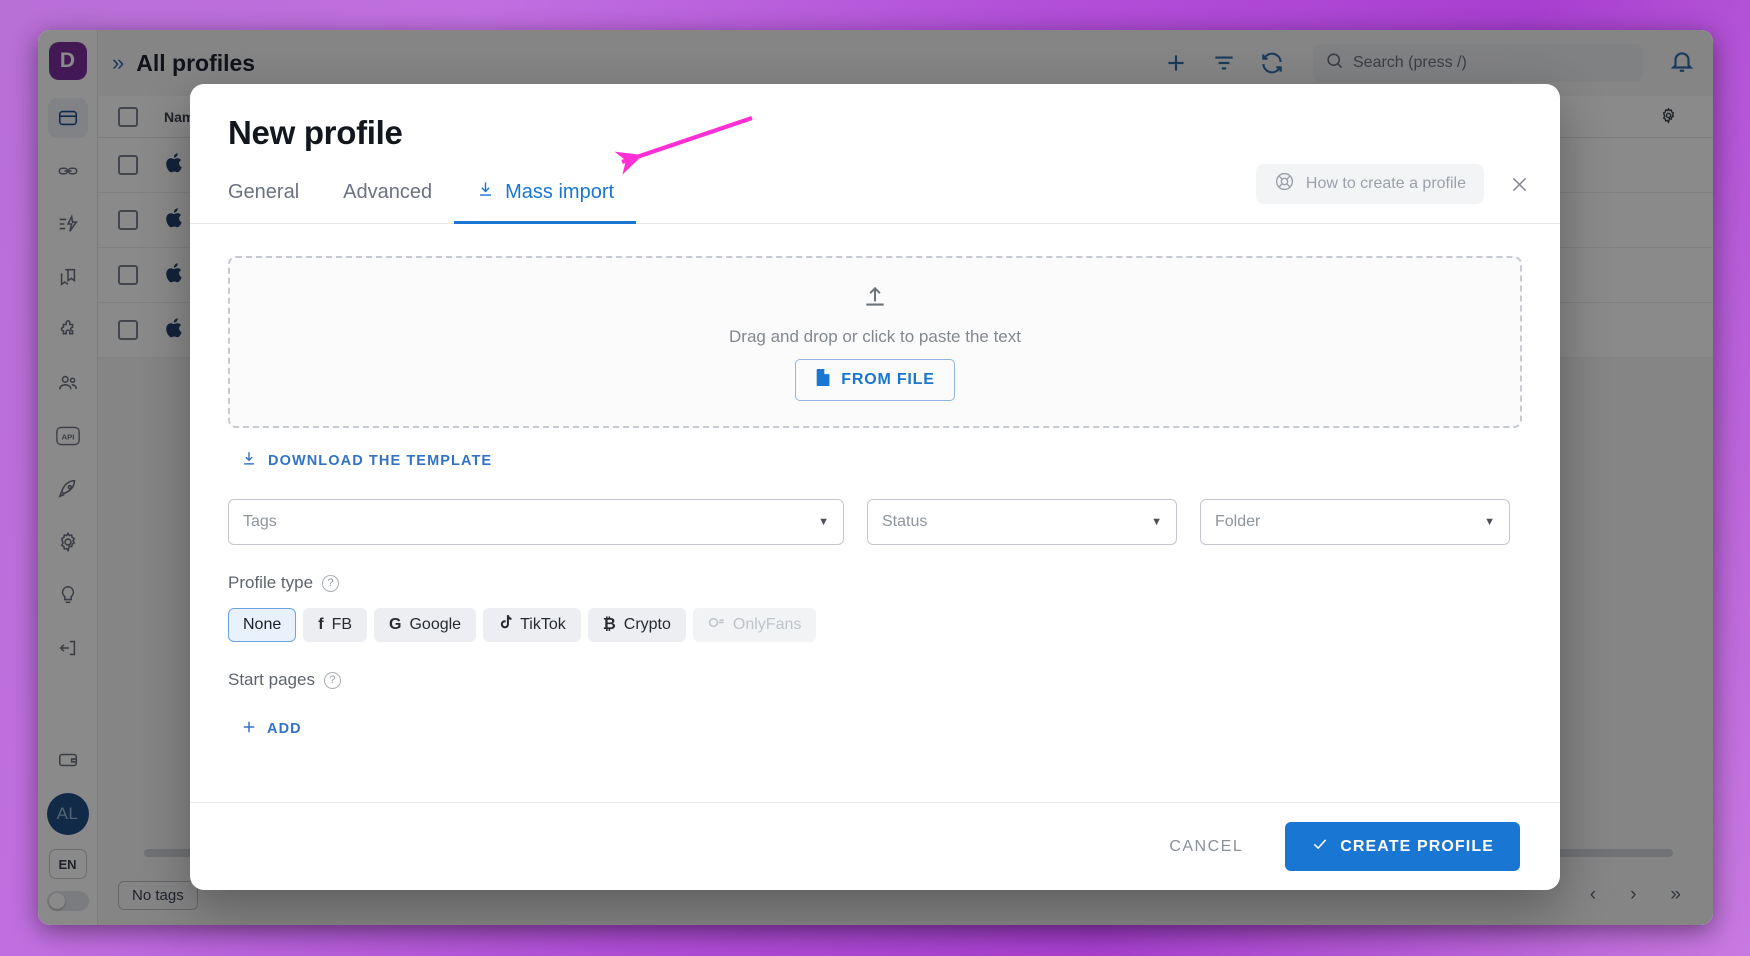 The width and height of the screenshot is (1750, 956). What do you see at coordinates (435, 624) in the screenshot?
I see `profile-type-google-label: Google` at bounding box center [435, 624].